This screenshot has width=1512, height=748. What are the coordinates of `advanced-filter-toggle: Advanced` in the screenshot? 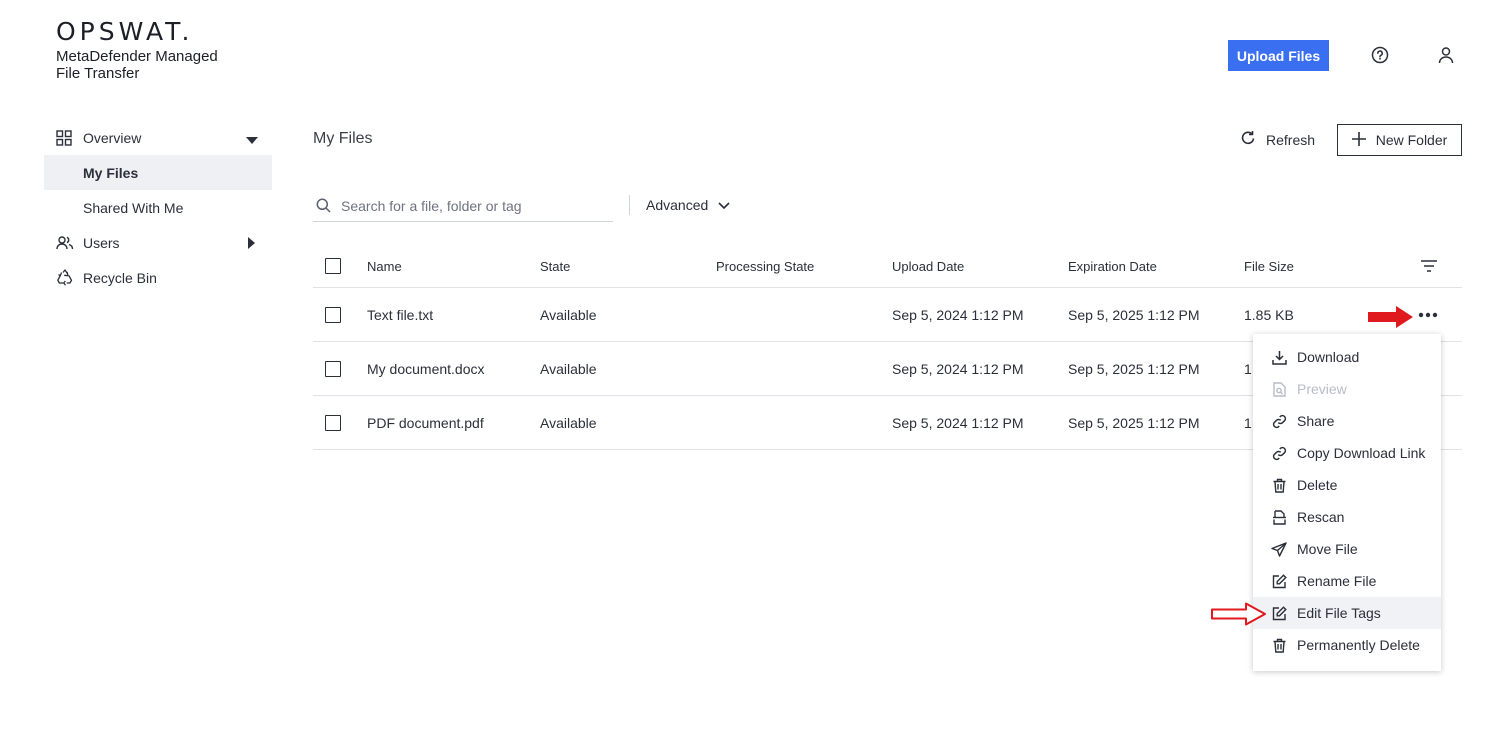 It's located at (688, 205).